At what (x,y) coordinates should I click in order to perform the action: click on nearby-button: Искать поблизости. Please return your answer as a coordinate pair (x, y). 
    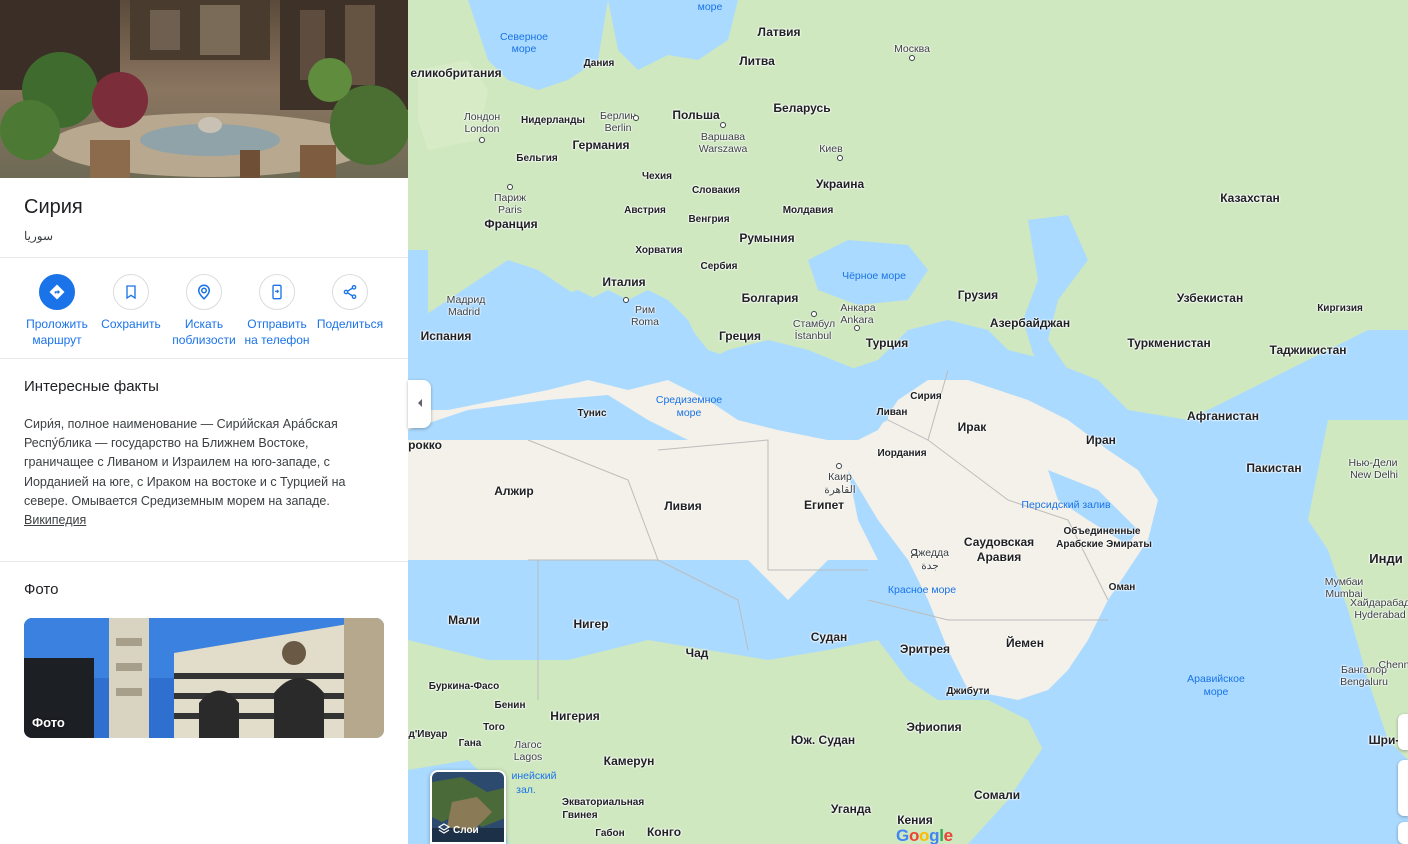
    Looking at the image, I should click on (204, 311).